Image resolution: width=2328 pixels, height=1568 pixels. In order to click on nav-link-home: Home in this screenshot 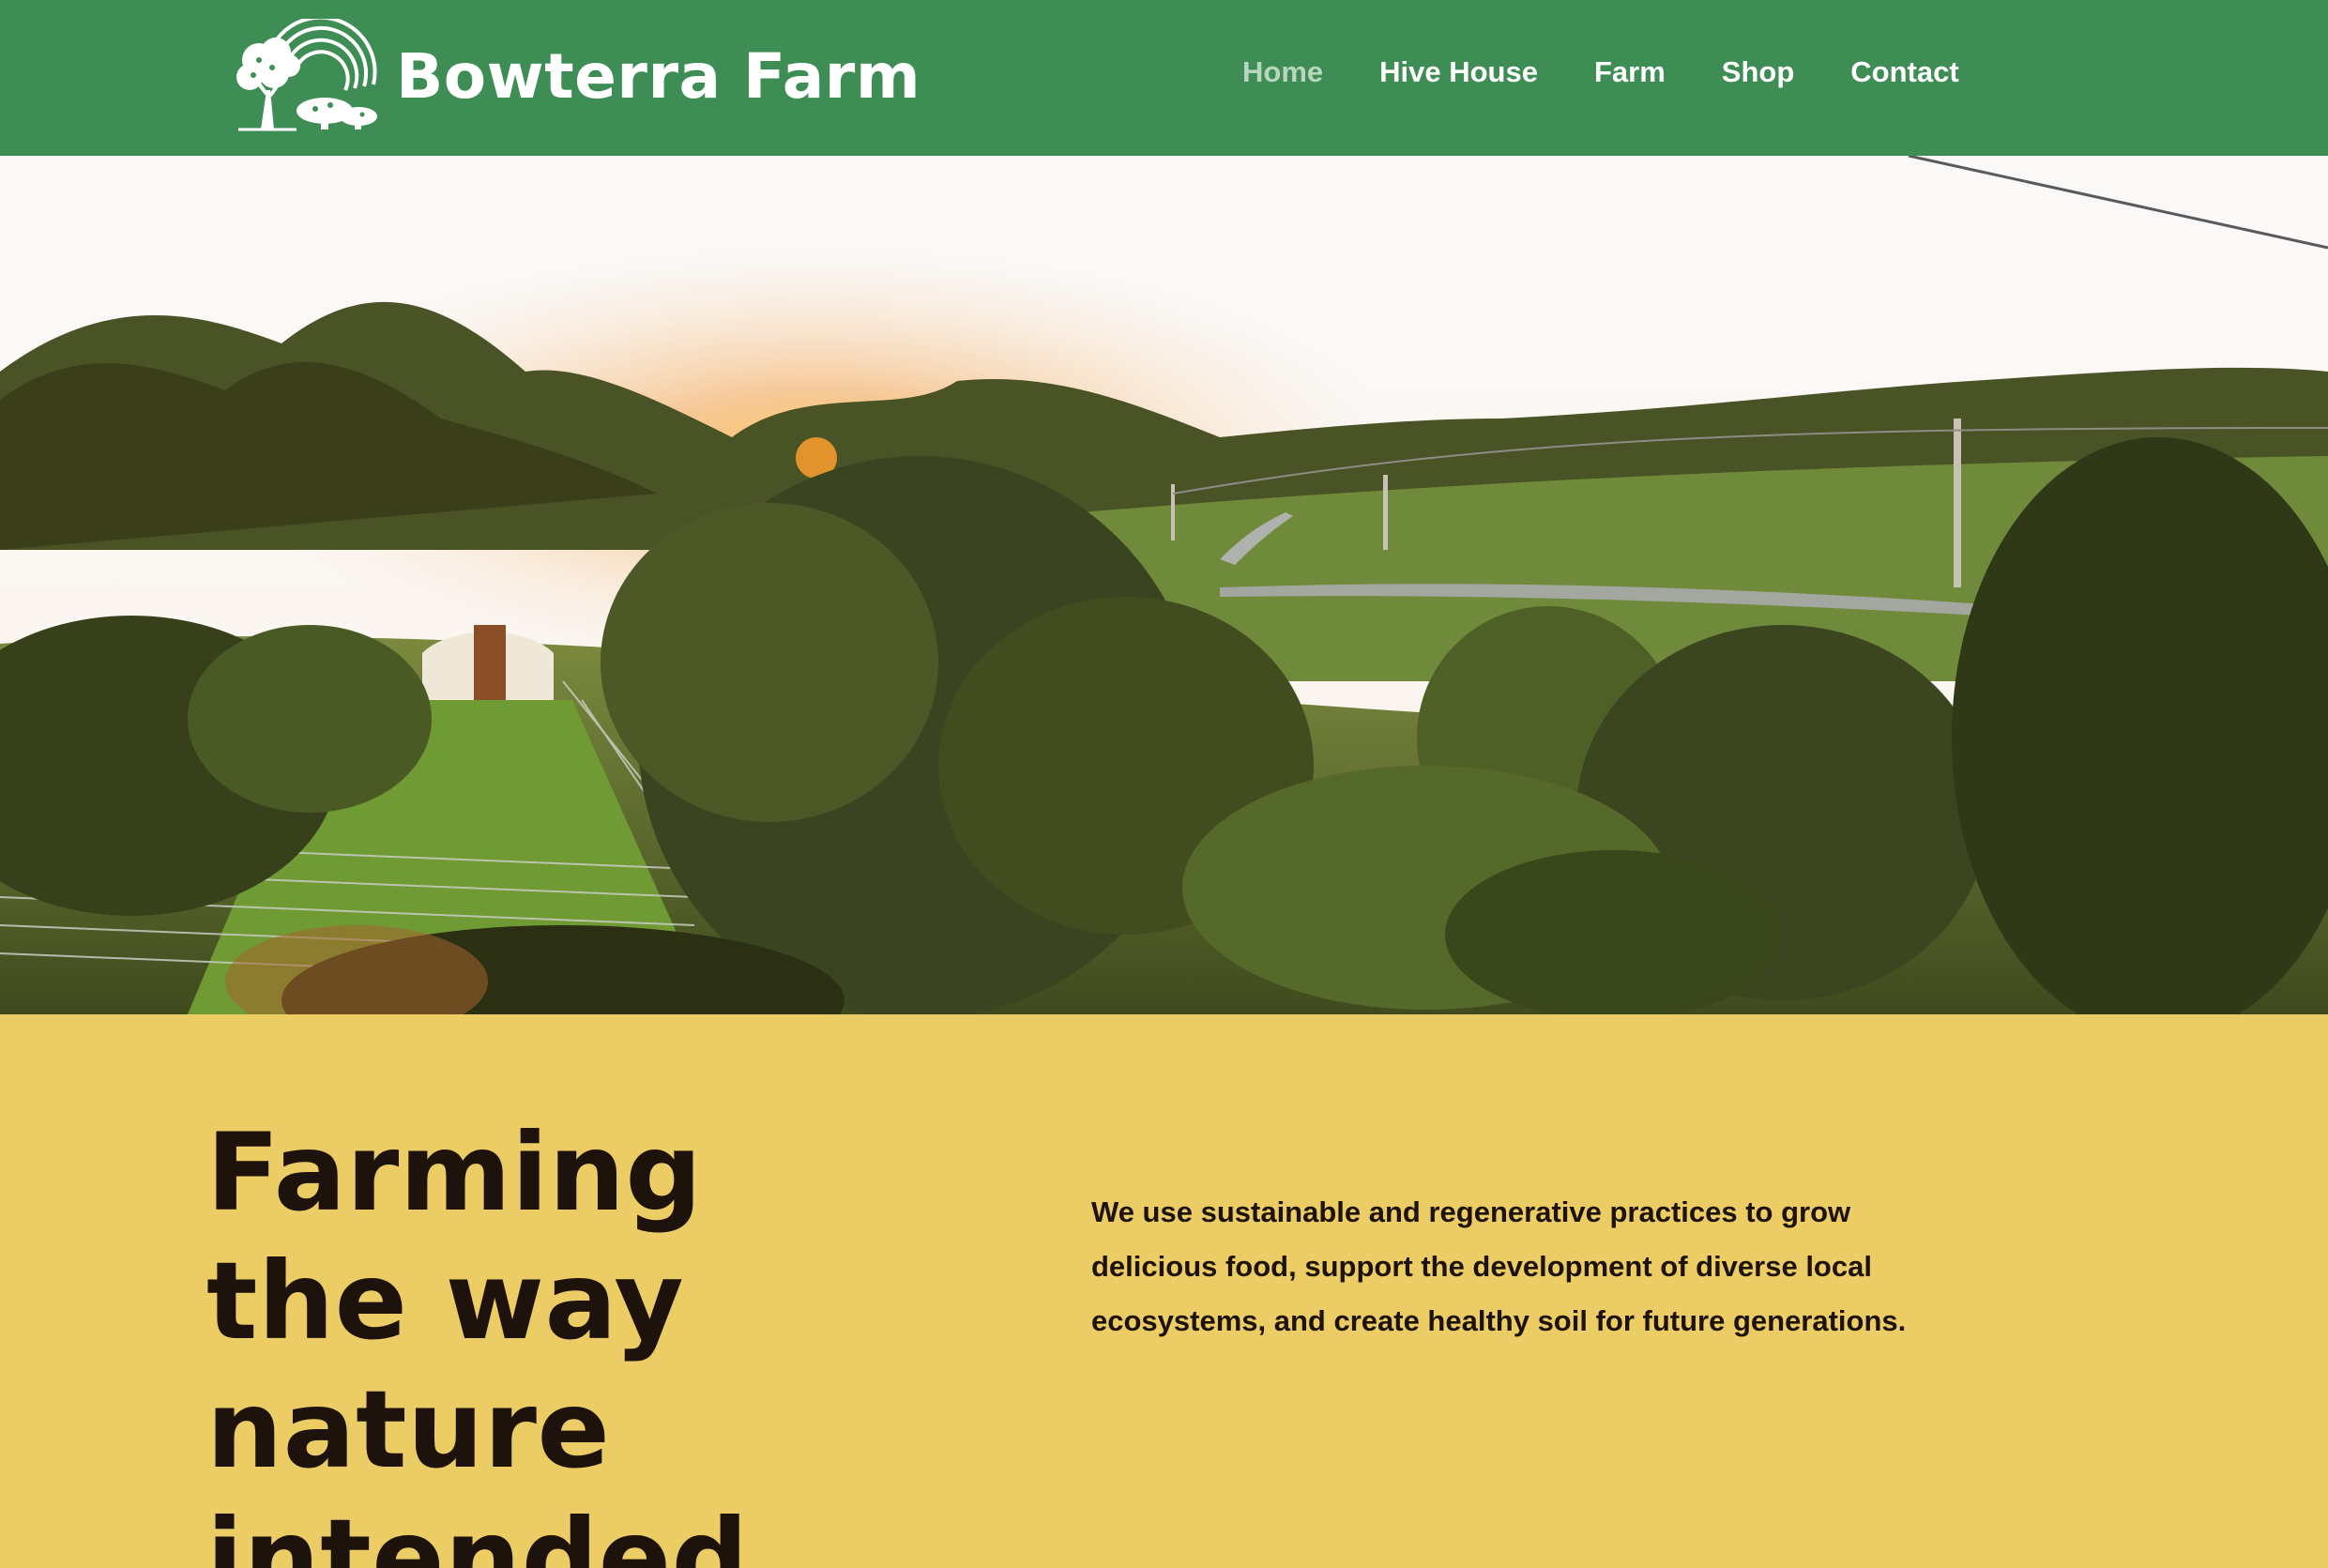, I will do `click(1282, 72)`.